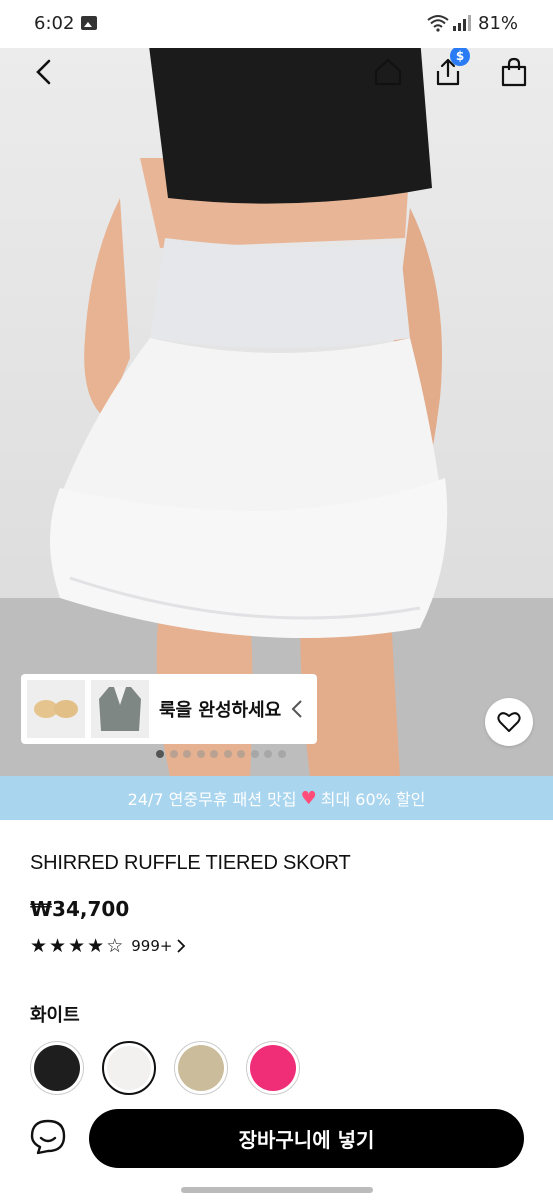 The image size is (553, 1200). What do you see at coordinates (165, 1068) in the screenshot?
I see `color-swatches` at bounding box center [165, 1068].